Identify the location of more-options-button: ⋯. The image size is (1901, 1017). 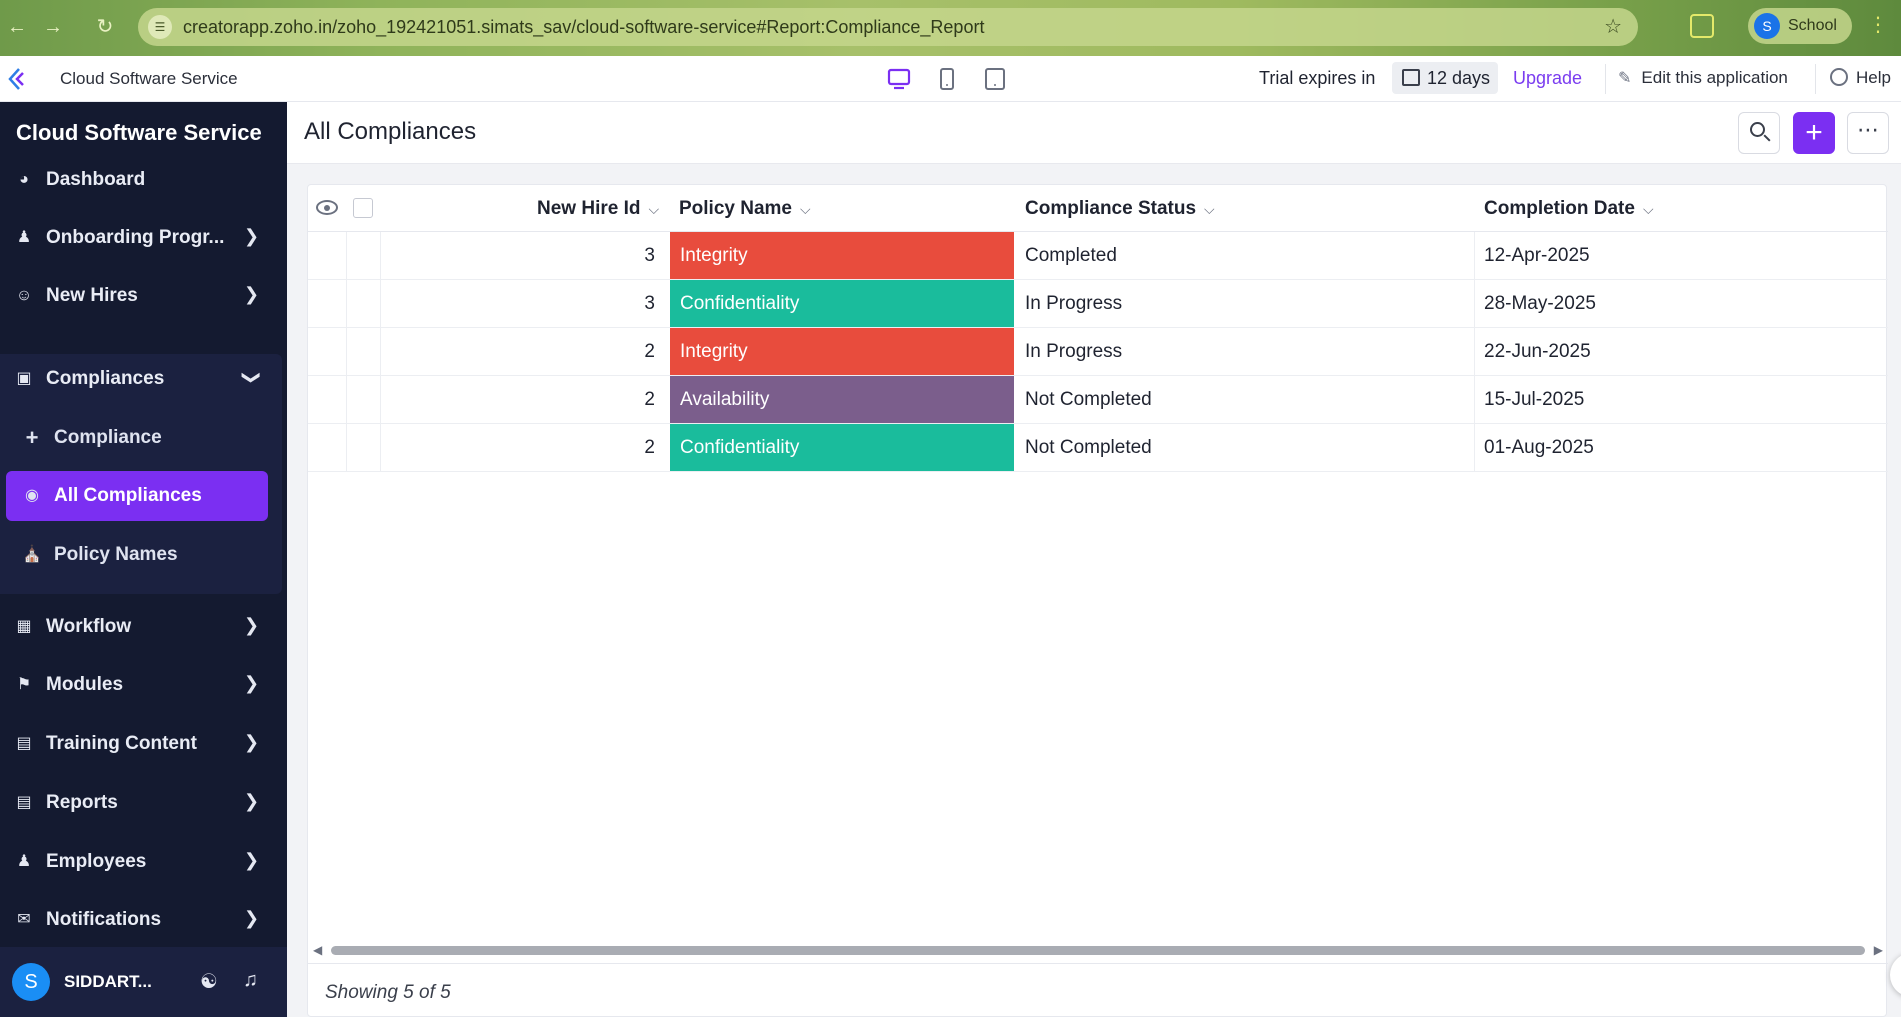
(1868, 133).